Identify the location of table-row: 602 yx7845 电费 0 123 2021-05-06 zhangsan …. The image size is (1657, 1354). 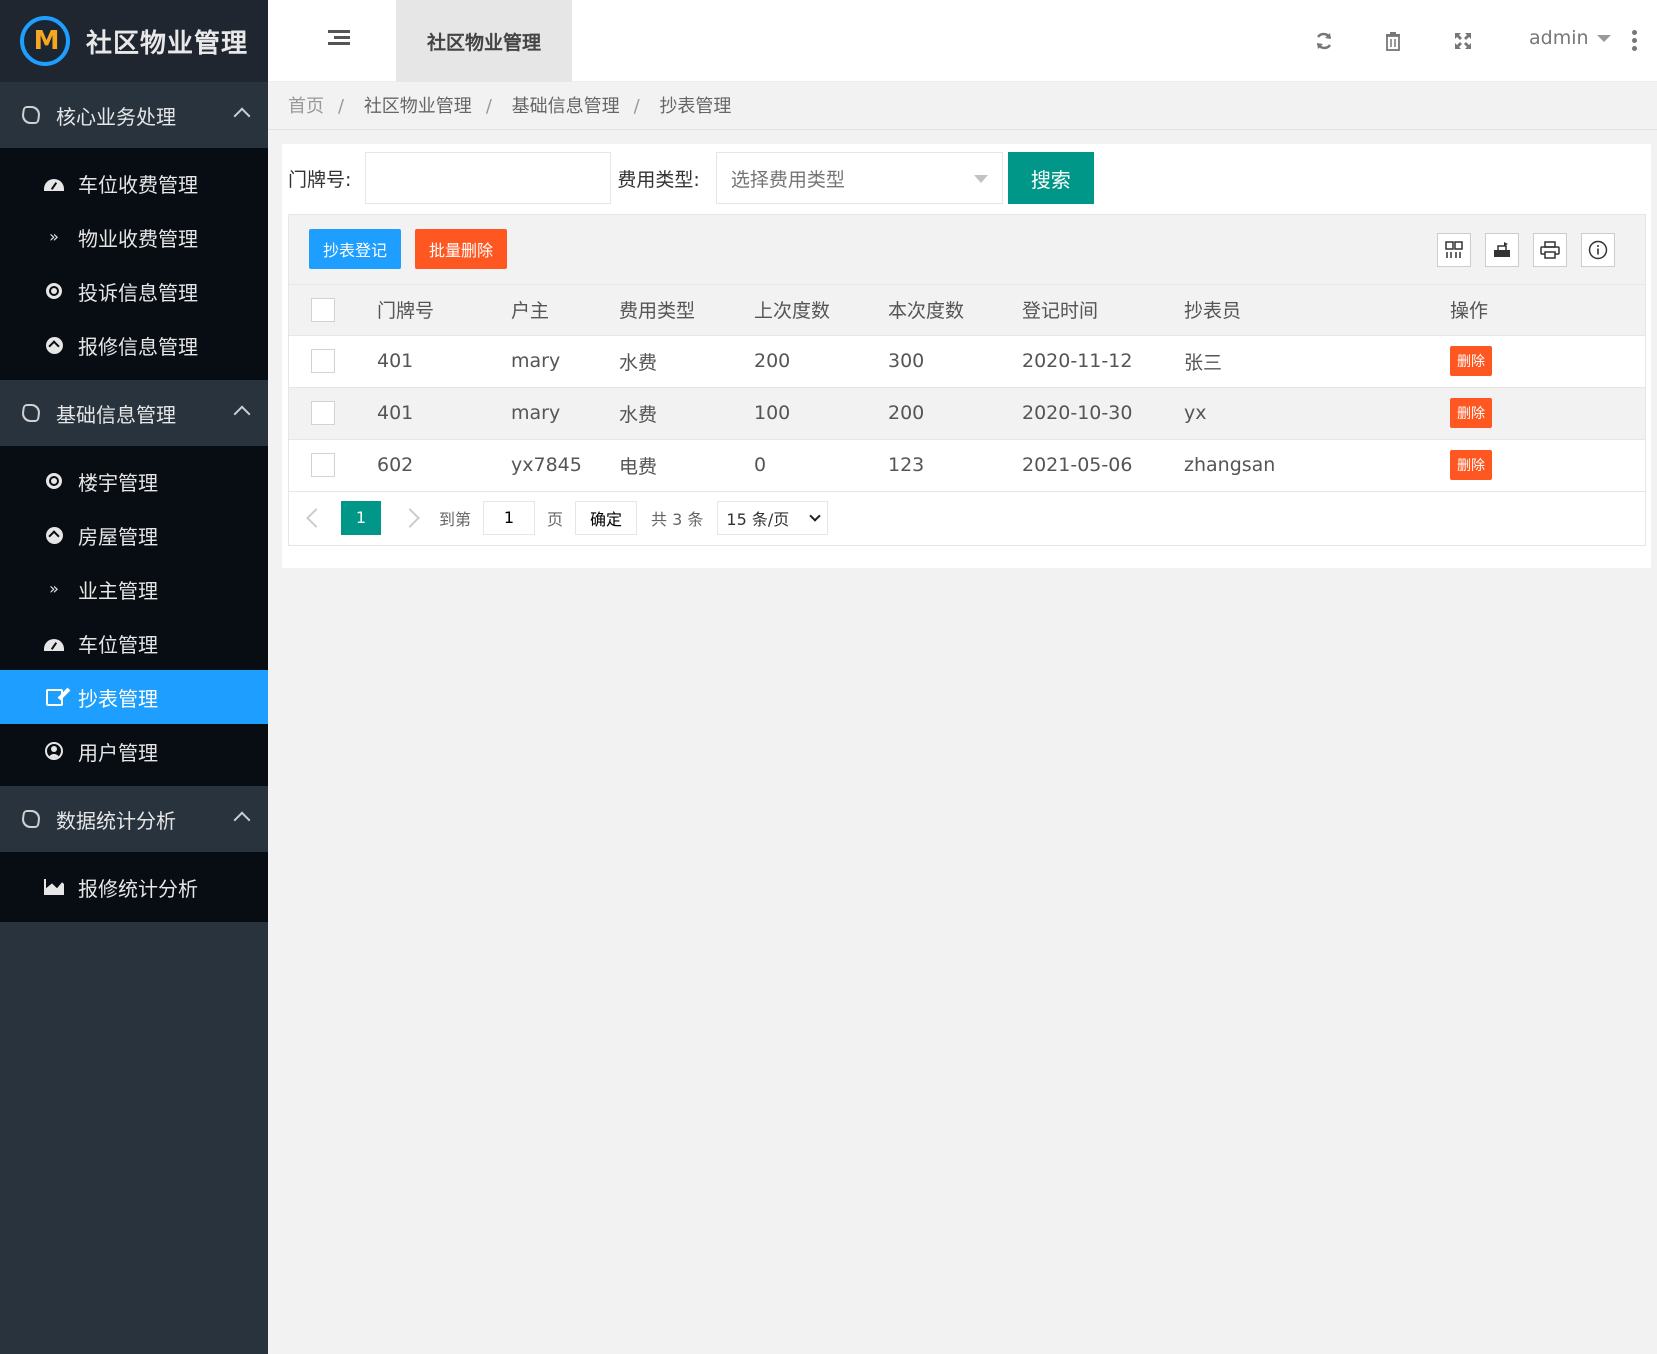
(967, 465).